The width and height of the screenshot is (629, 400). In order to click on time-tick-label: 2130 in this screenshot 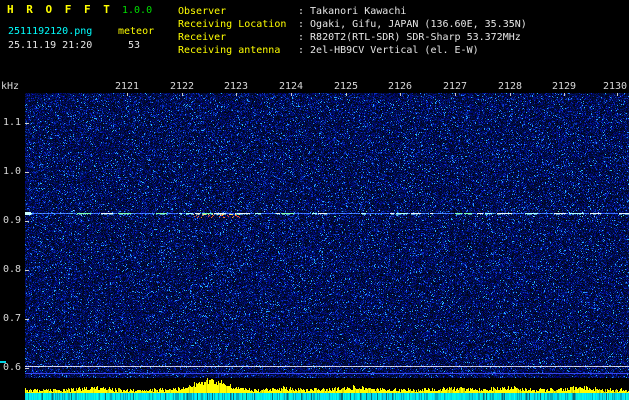, I will do `click(615, 86)`.